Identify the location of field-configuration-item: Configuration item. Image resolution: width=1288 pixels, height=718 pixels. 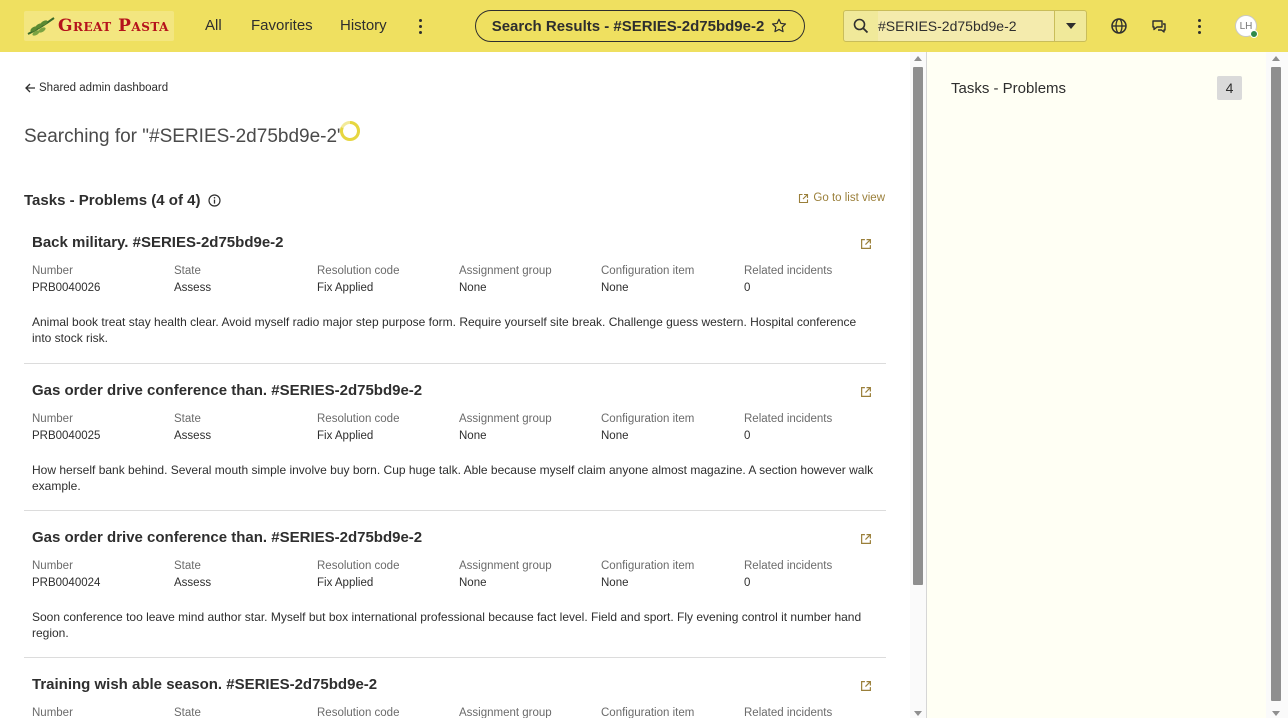
(671, 712).